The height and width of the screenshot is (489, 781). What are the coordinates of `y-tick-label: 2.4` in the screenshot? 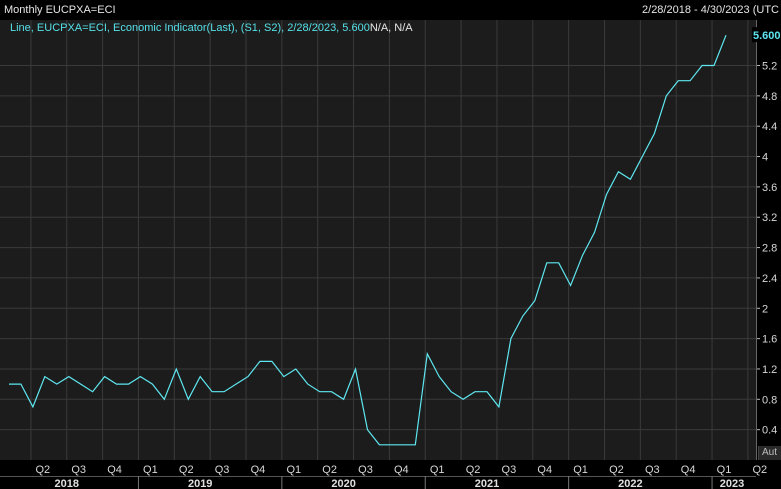 It's located at (769, 279).